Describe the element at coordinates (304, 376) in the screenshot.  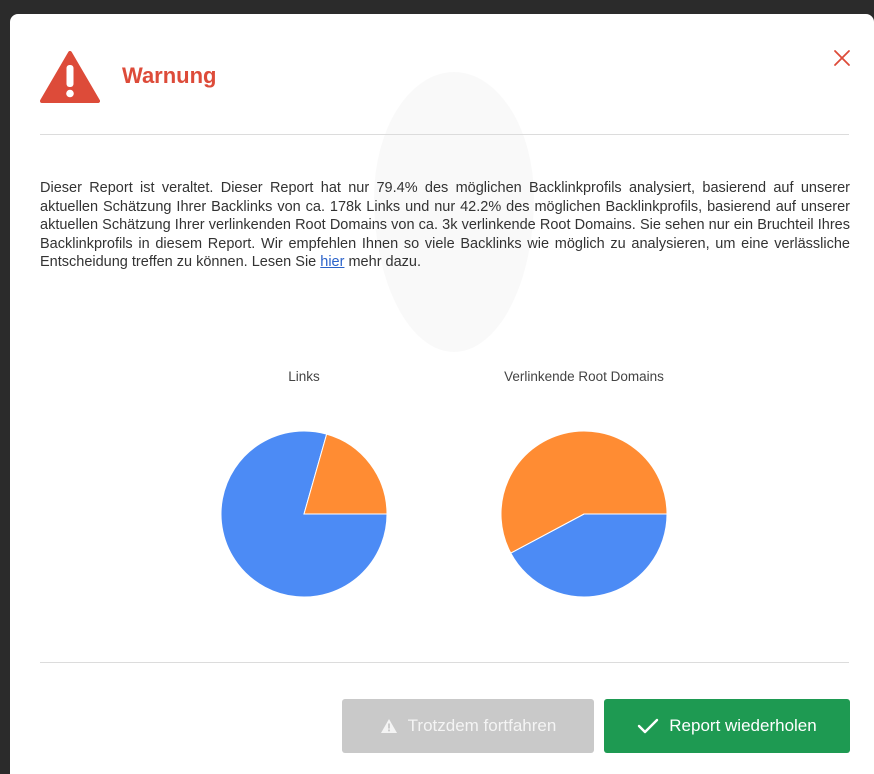
I see `chart-title: Links` at that location.